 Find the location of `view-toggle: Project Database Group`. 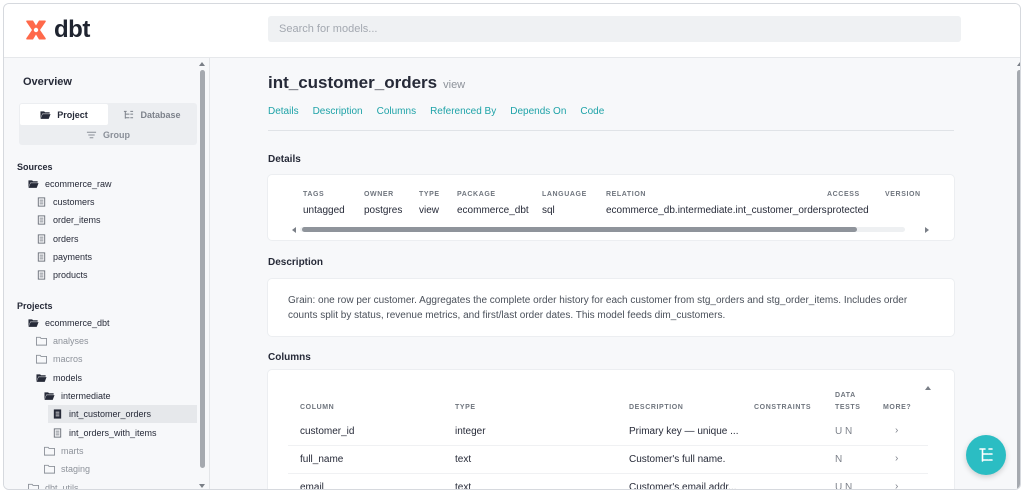

view-toggle: Project Database Group is located at coordinates (108, 124).